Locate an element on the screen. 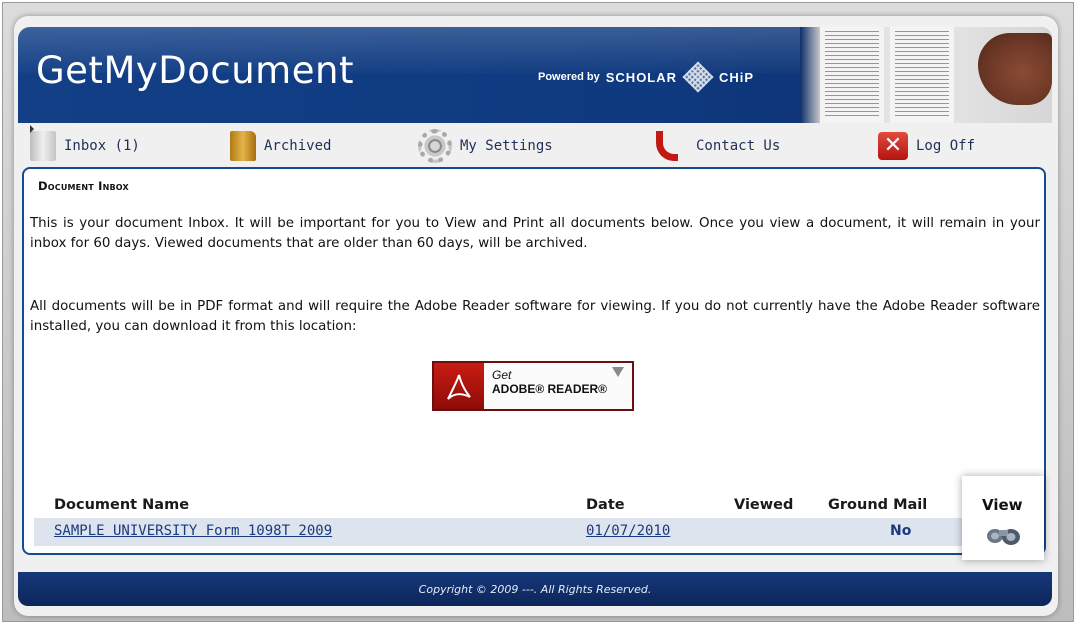 This screenshot has width=1076, height=624. phone-icon is located at coordinates (667, 146).